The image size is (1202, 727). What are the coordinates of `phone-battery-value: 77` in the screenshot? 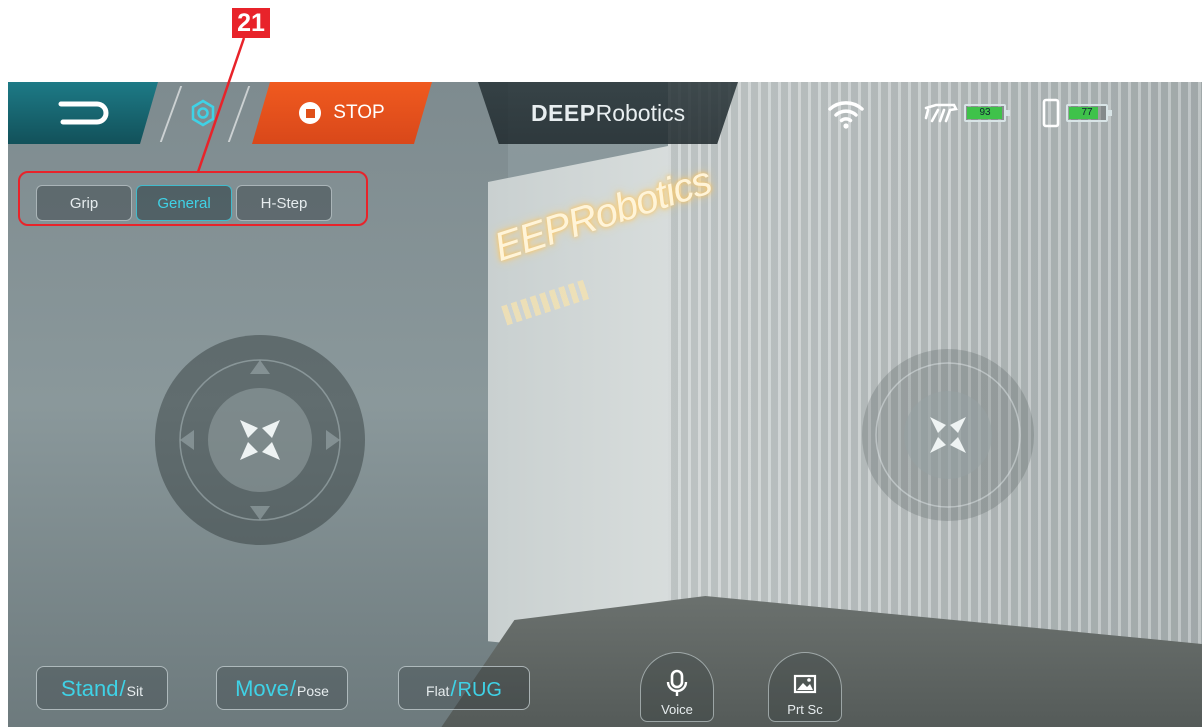 It's located at (1087, 112).